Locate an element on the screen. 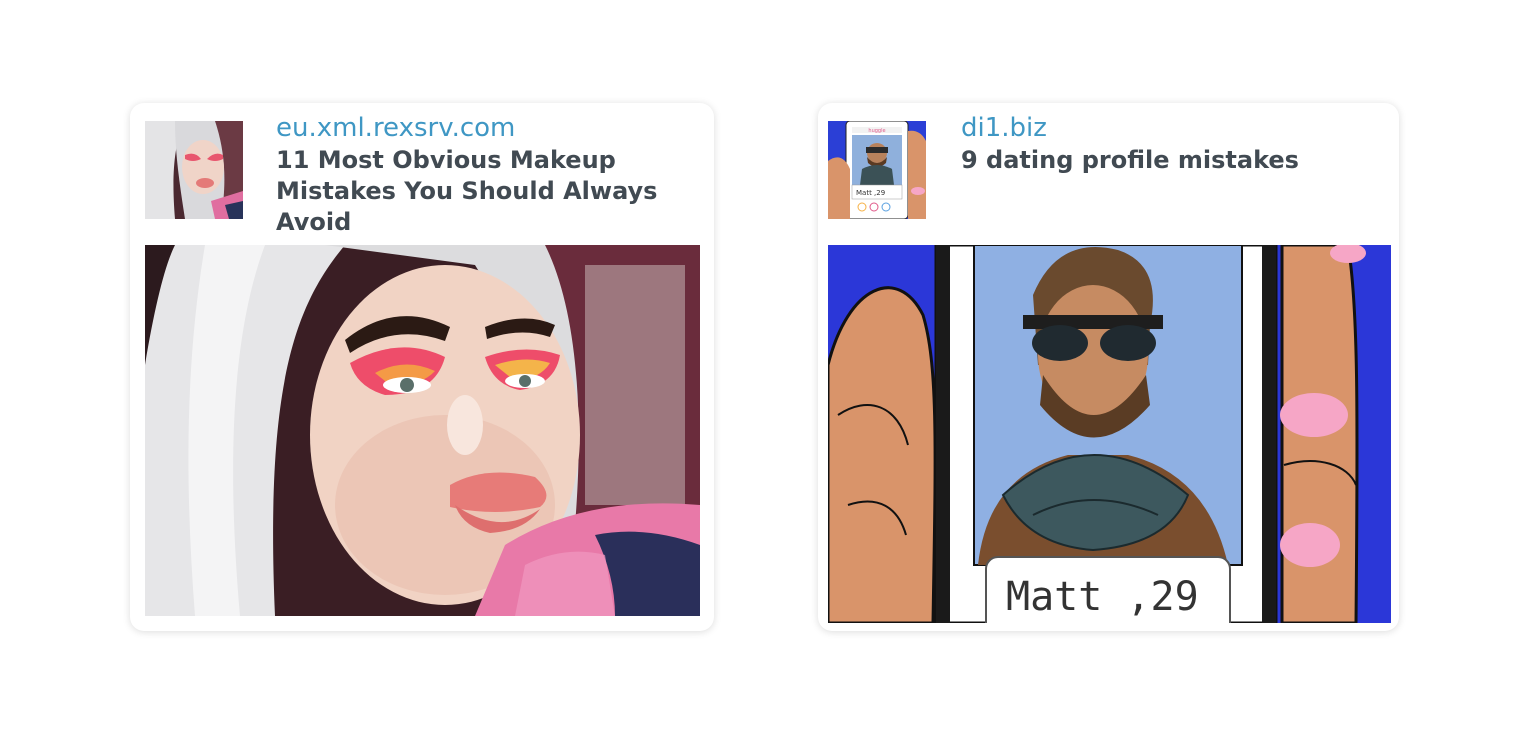  dating-thumbnail-image: huggle Matt ,29 is located at coordinates (877, 170).